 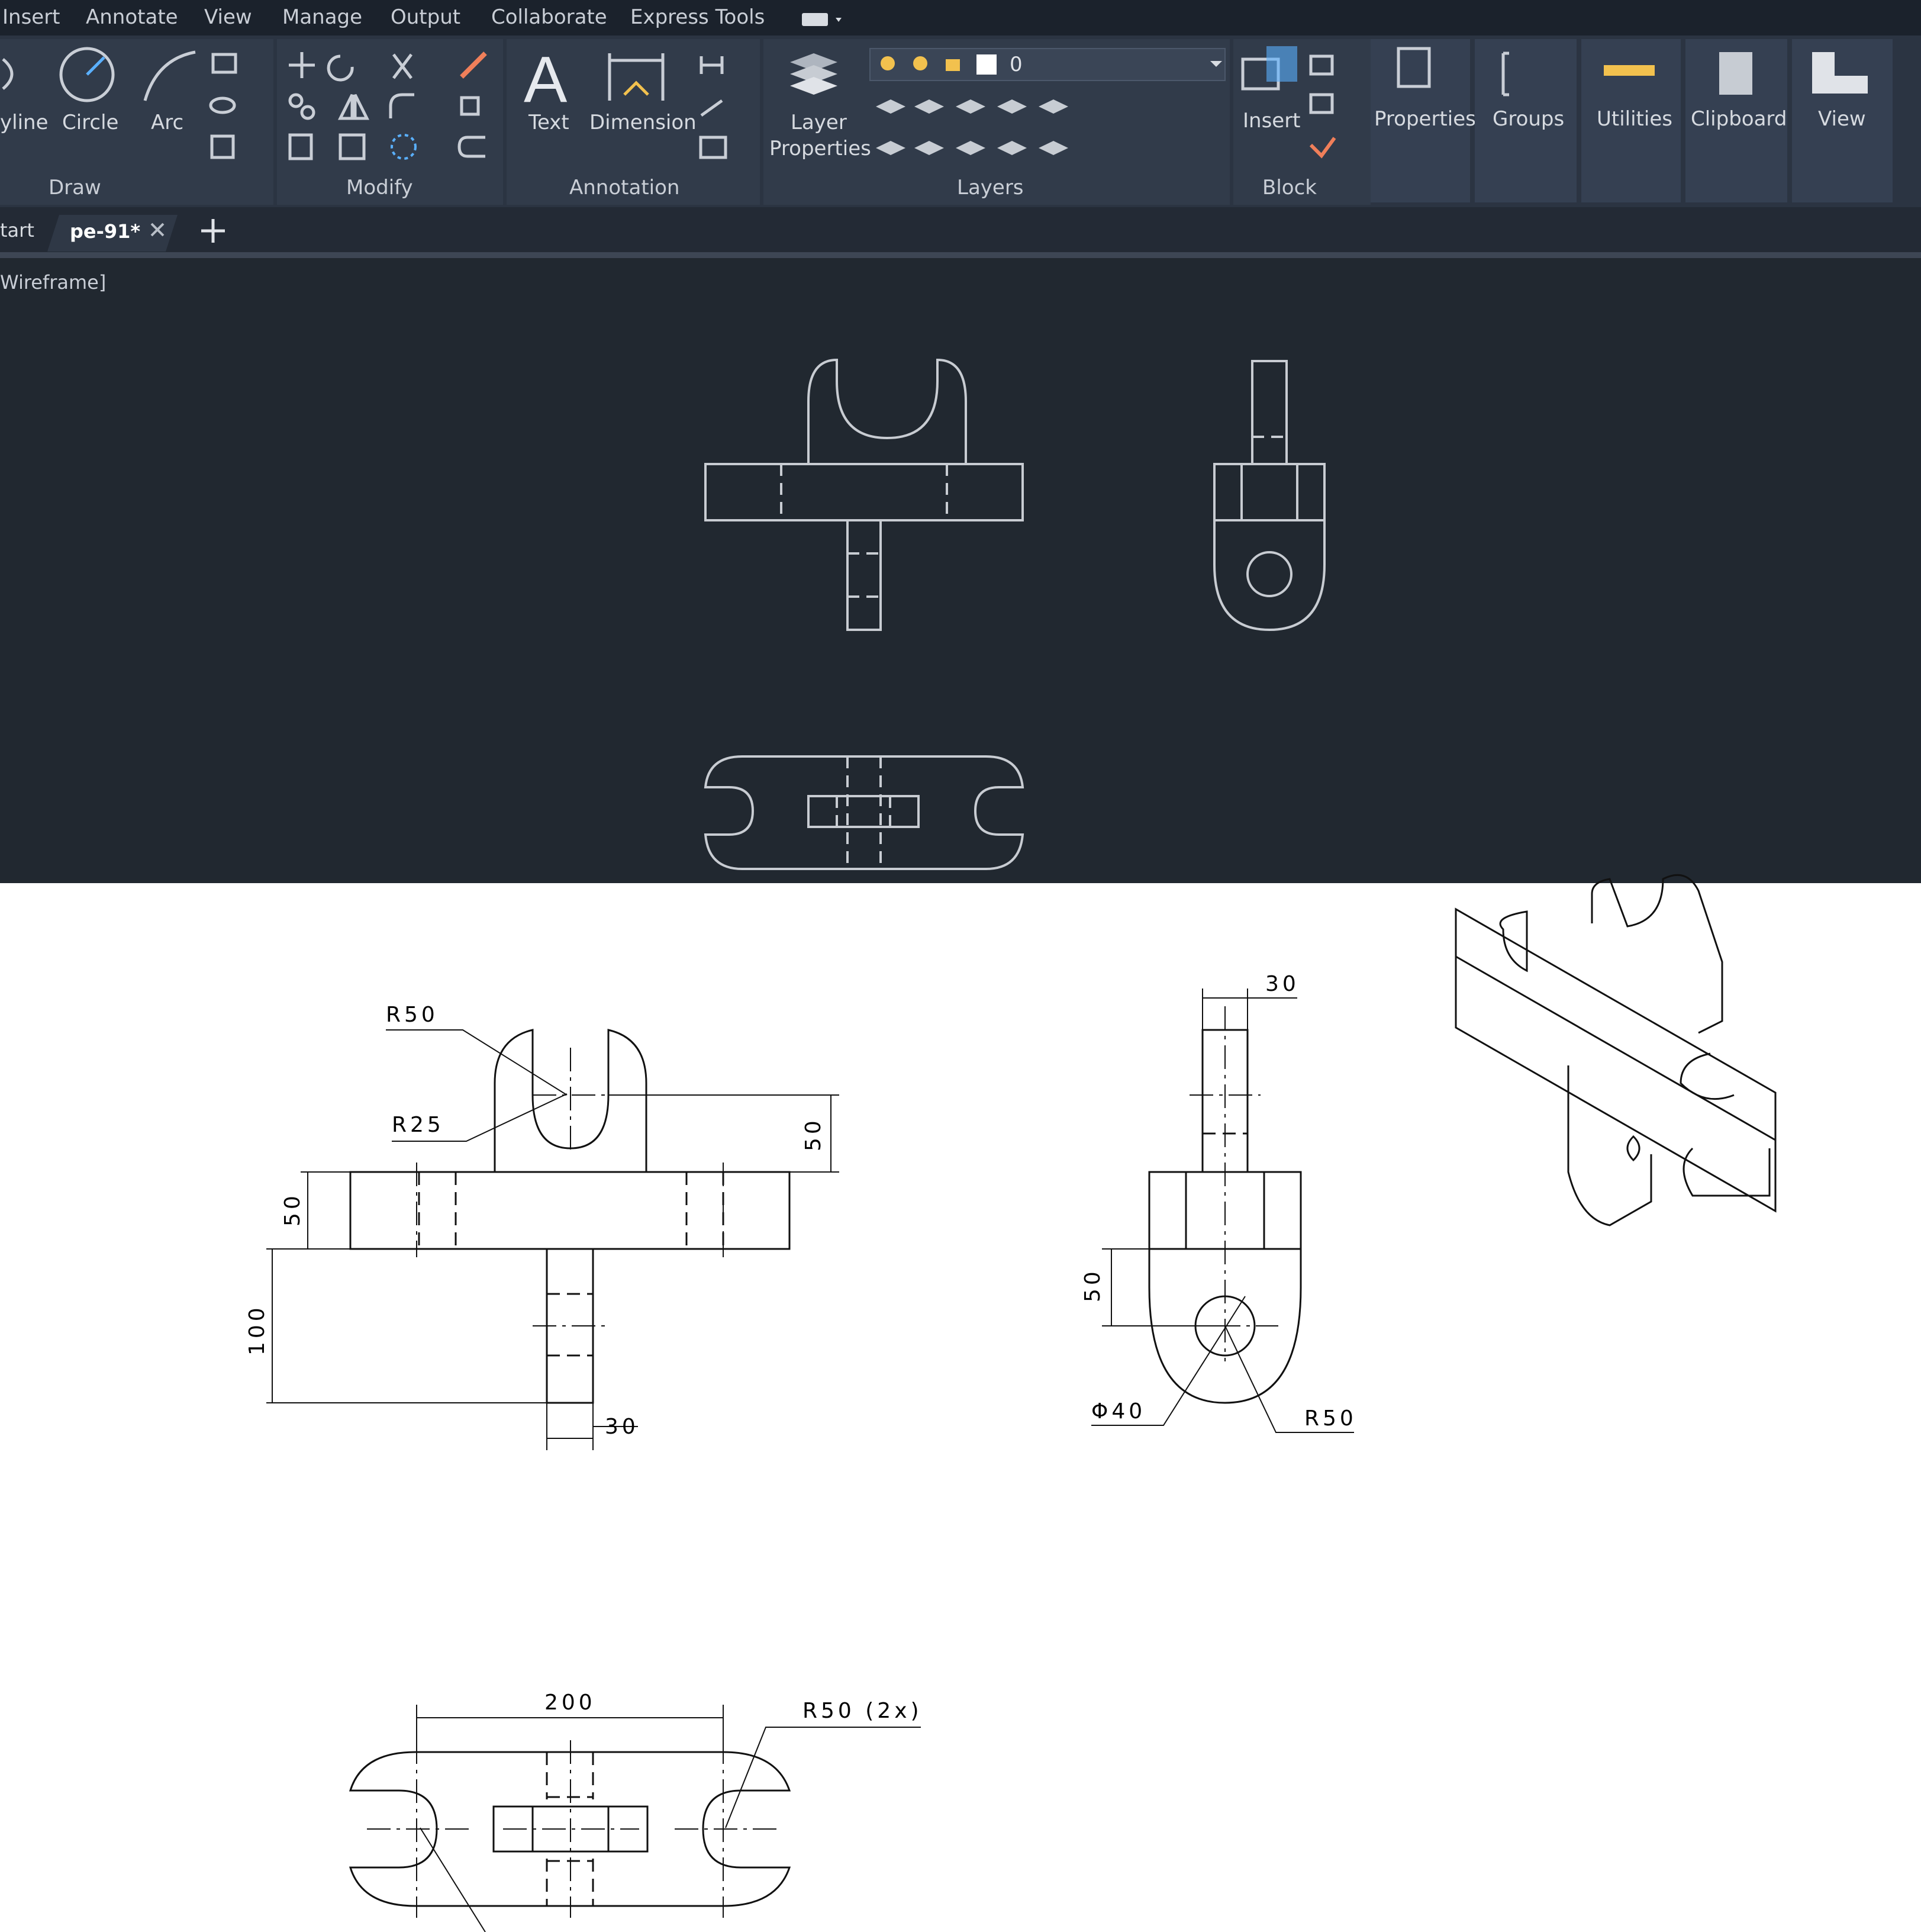 I want to click on layer-properties-label-2: Properties, so click(x=820, y=148).